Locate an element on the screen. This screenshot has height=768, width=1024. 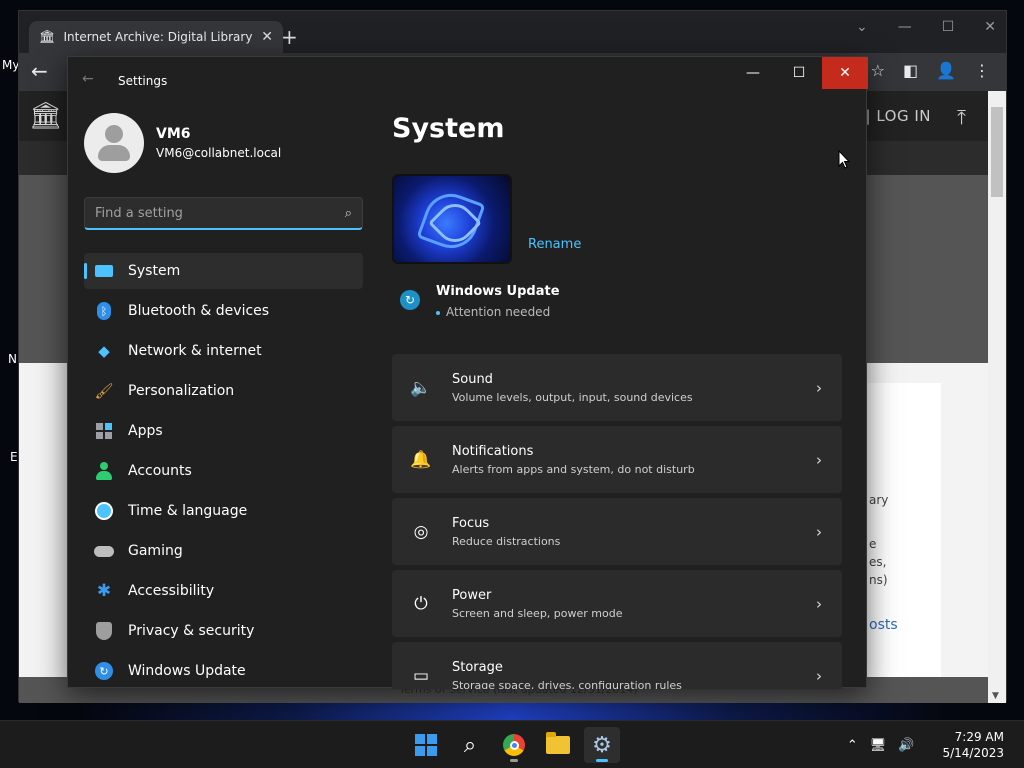
start-button is located at coordinates (426, 745).